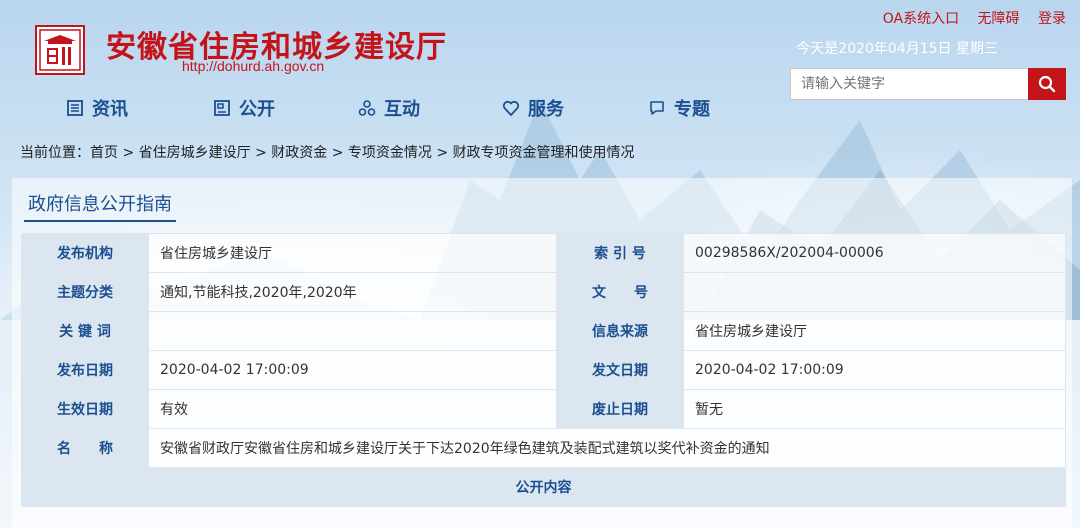 The height and width of the screenshot is (528, 1080). I want to click on nav-item-public: 公开, so click(244, 108).